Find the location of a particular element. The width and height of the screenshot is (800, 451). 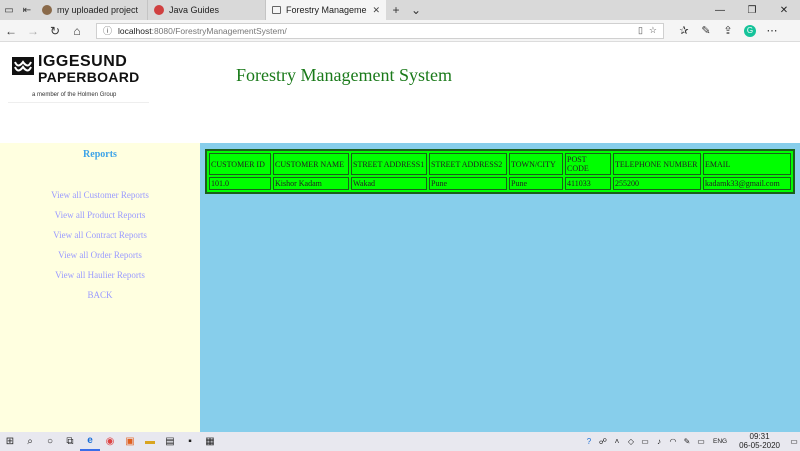

column-header: POST CODE is located at coordinates (588, 164).